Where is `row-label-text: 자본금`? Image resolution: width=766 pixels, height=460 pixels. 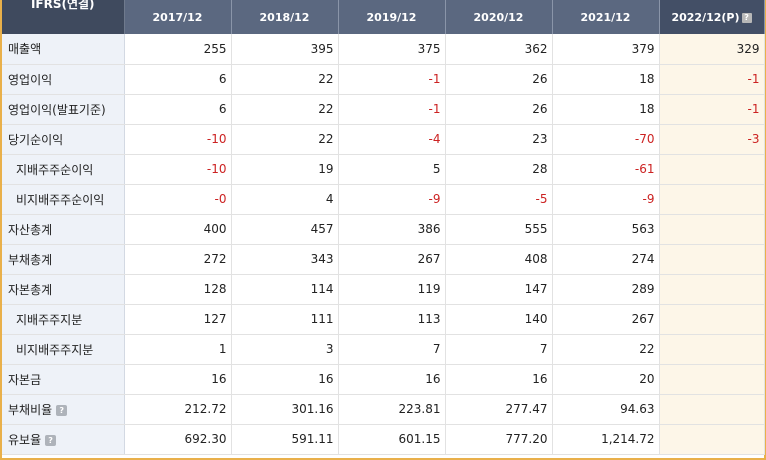
row-label-text: 자본금 is located at coordinates (25, 379).